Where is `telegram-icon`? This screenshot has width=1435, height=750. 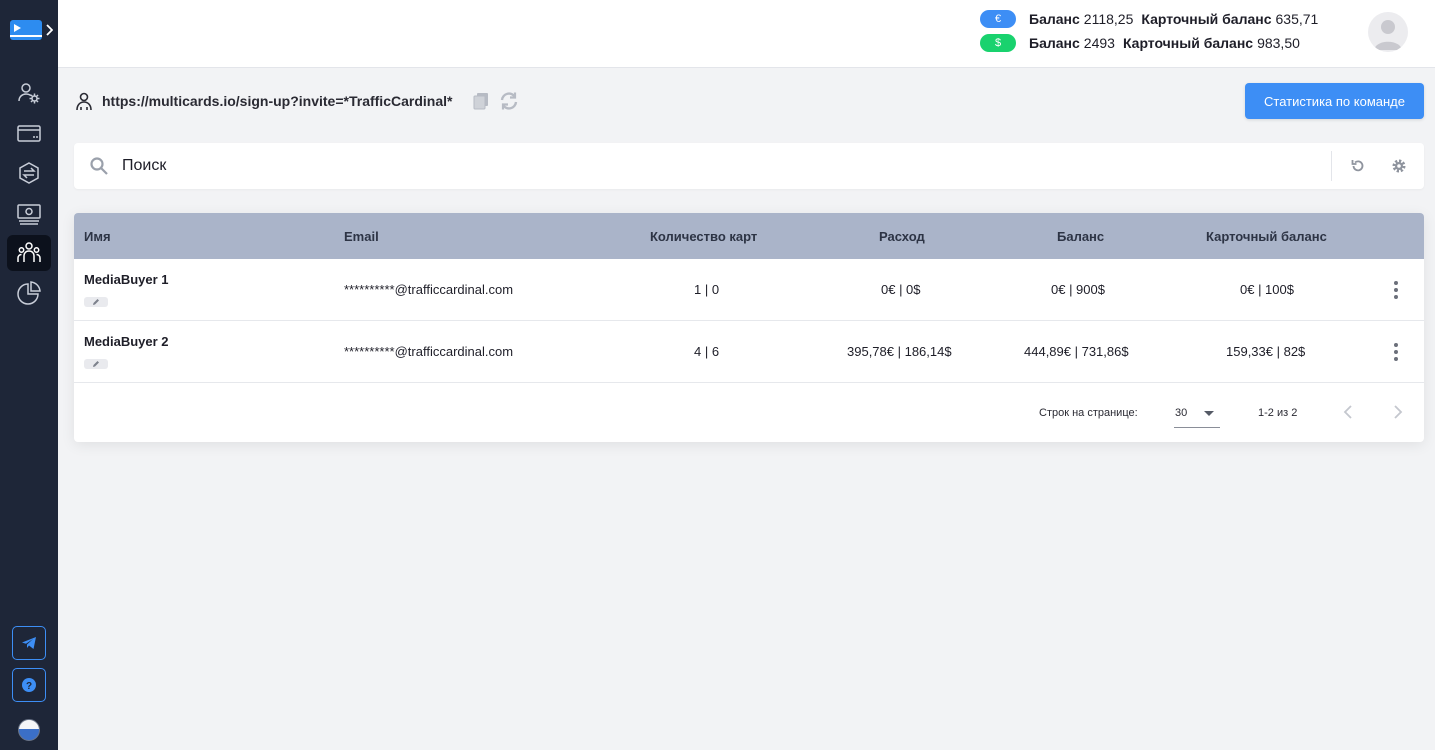
telegram-icon is located at coordinates (29, 643).